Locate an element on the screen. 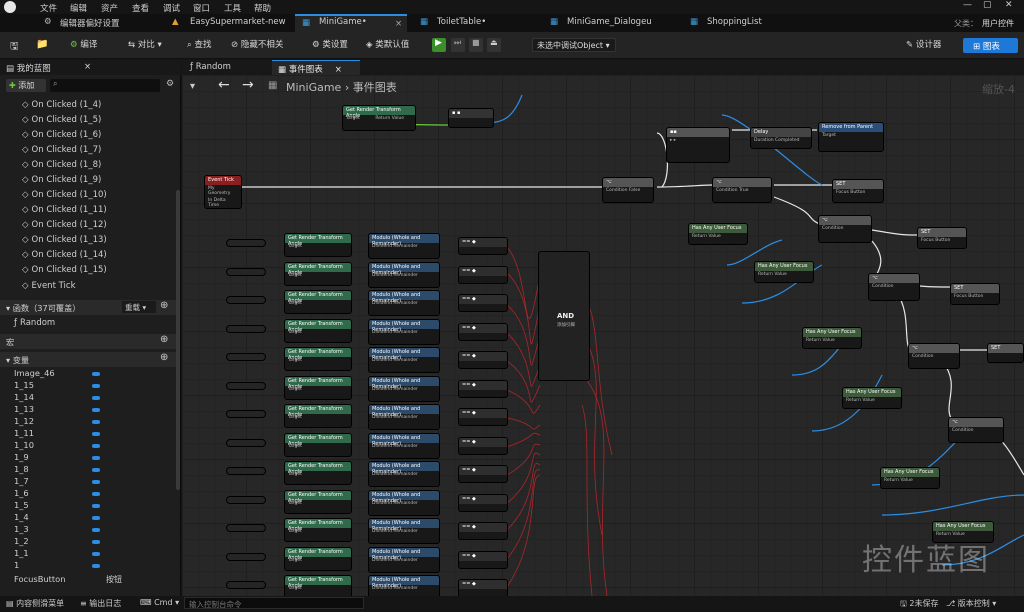 Image resolution: width=1024 pixels, height=612 pixels. variable-item: 1_5 is located at coordinates (21, 505).